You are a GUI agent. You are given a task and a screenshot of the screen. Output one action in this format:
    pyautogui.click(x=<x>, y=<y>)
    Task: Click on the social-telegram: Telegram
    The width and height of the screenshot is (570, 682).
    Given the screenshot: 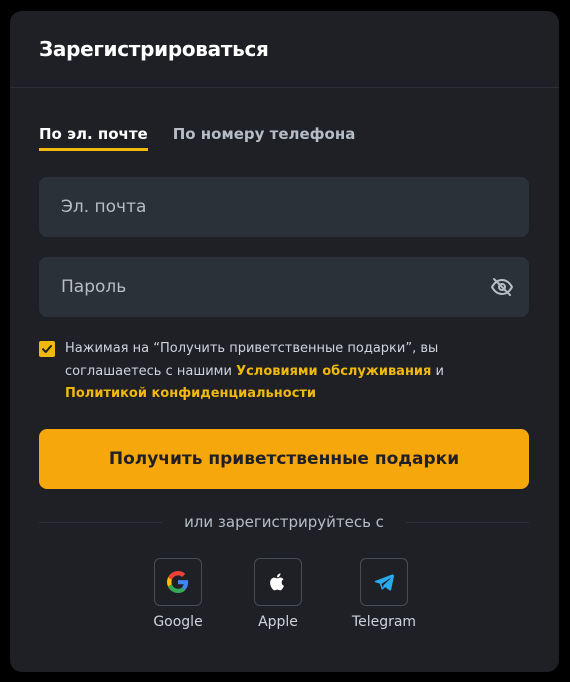 What is the action you would take?
    pyautogui.click(x=384, y=594)
    